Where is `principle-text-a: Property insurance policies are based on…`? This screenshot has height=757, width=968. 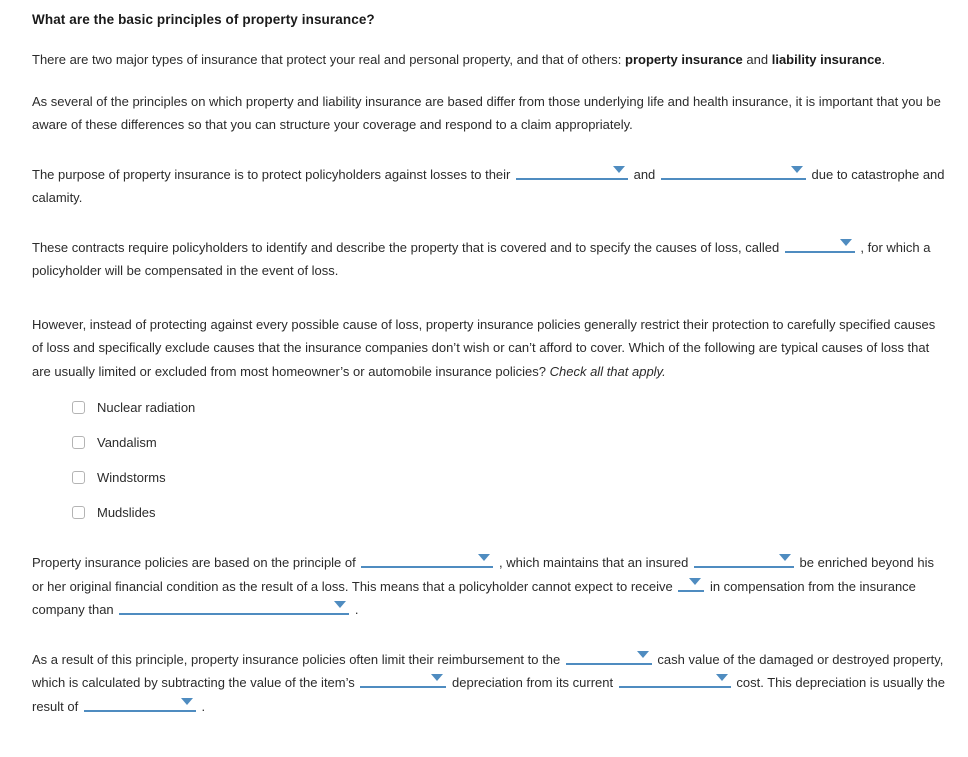 principle-text-a: Property insurance policies are based on… is located at coordinates (196, 563).